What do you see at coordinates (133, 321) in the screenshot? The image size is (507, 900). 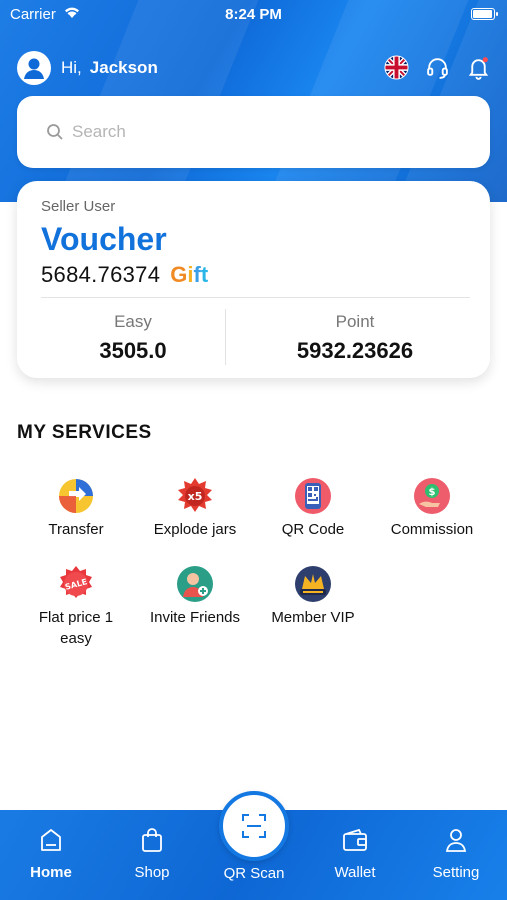 I see `easy-label: Easy` at bounding box center [133, 321].